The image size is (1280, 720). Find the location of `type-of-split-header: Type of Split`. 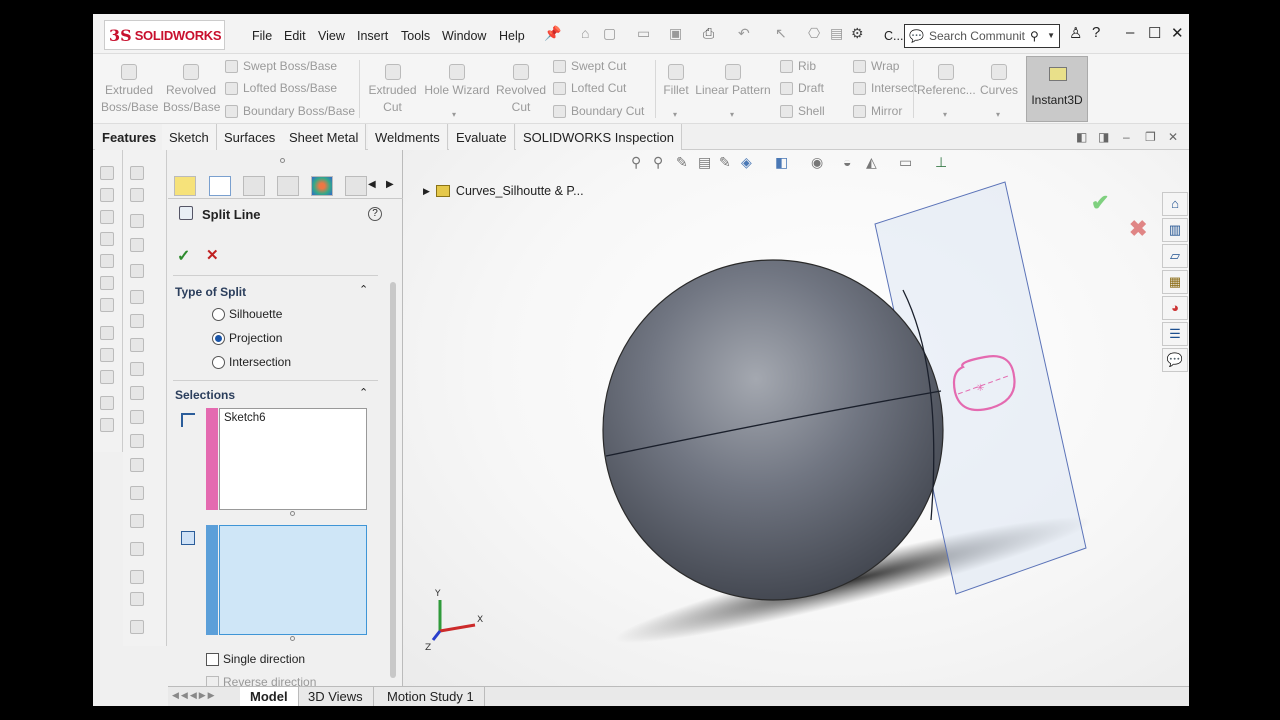

type-of-split-header: Type of Split is located at coordinates (210, 292).